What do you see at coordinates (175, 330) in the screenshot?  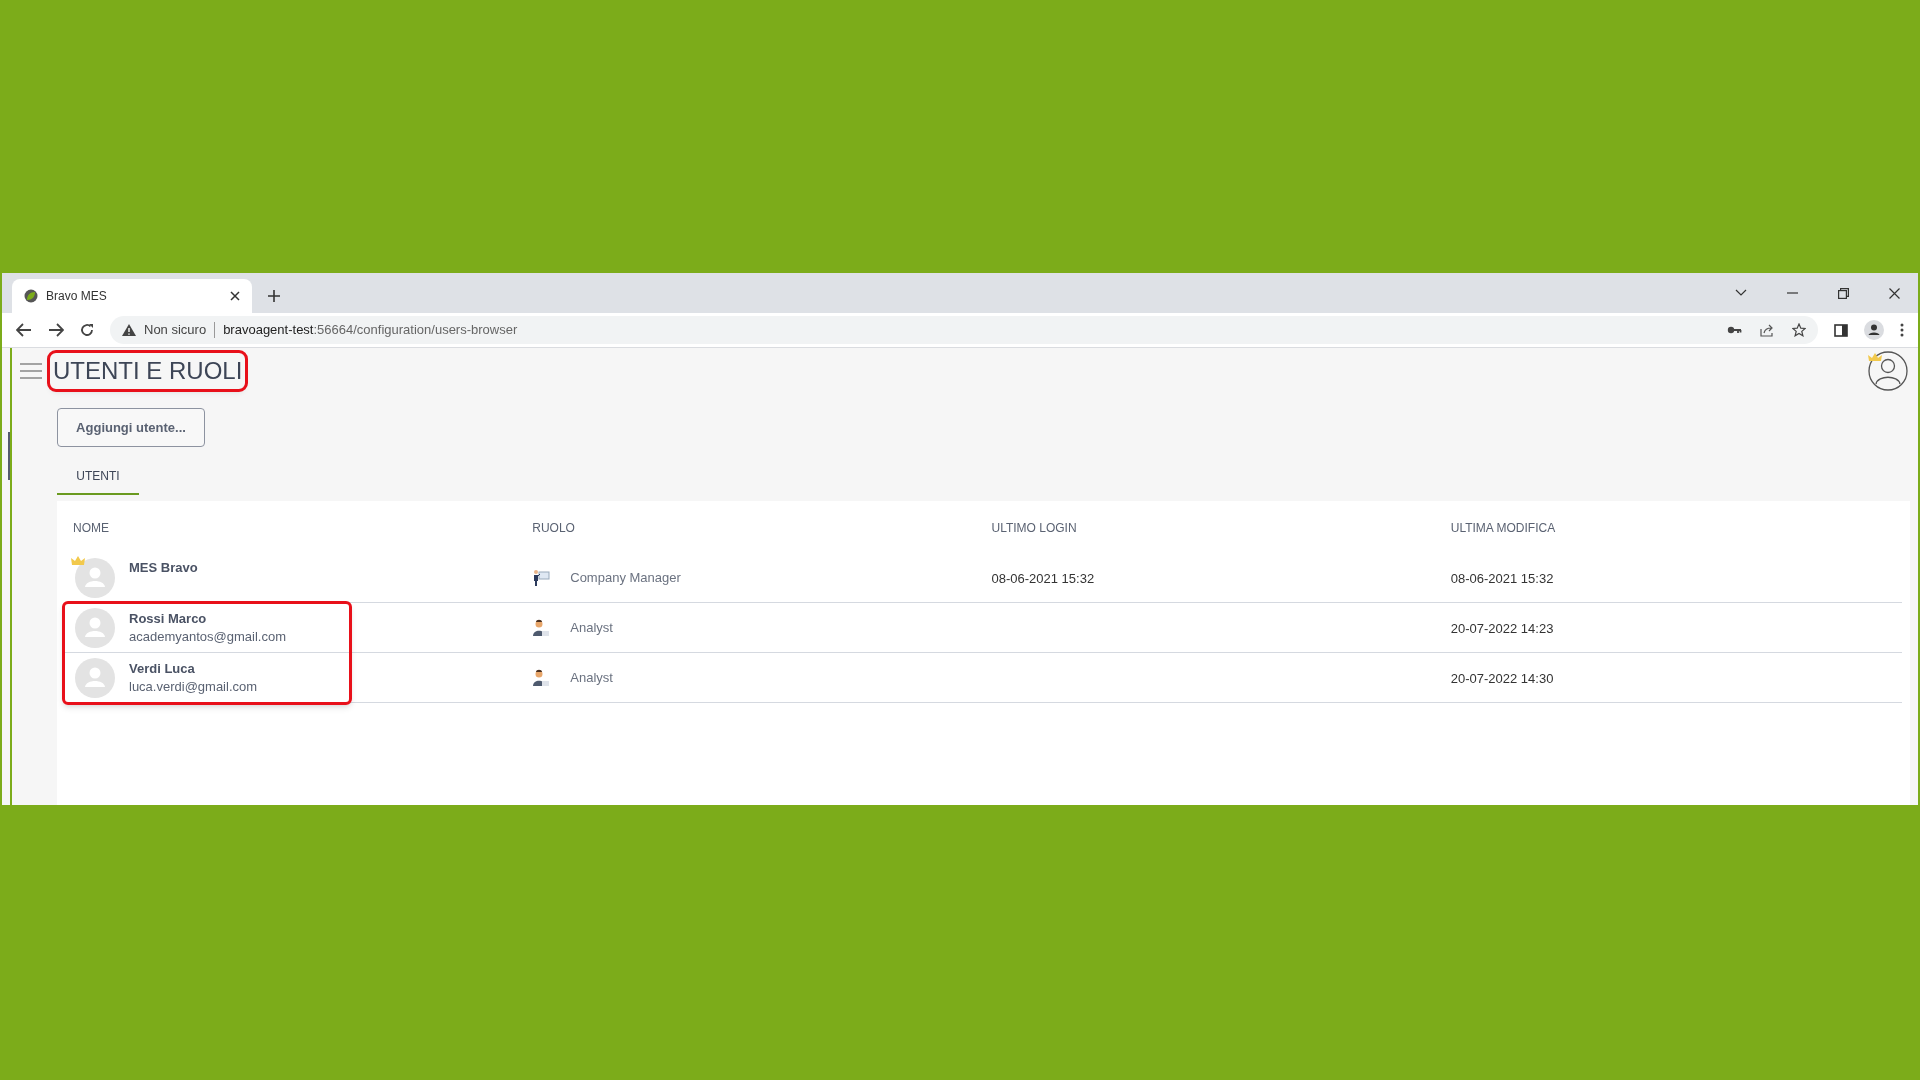 I see `security-label: Non sicuro` at bounding box center [175, 330].